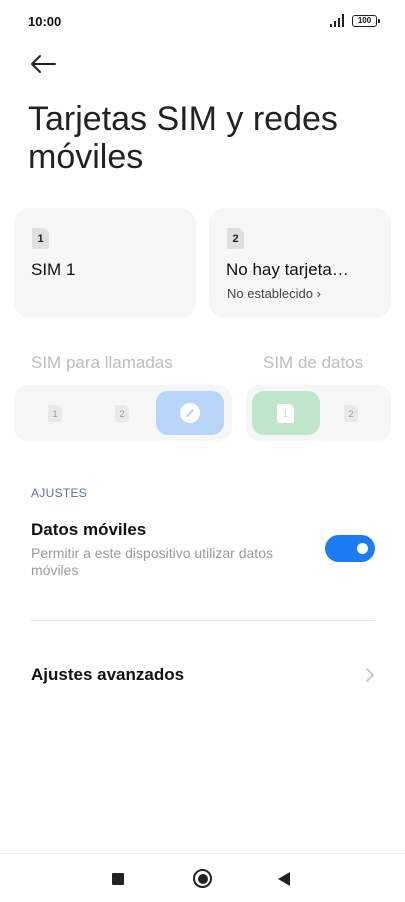 The height and width of the screenshot is (902, 405). What do you see at coordinates (105, 263) in the screenshot?
I see `sim-card-1: 1 SIM 1` at bounding box center [105, 263].